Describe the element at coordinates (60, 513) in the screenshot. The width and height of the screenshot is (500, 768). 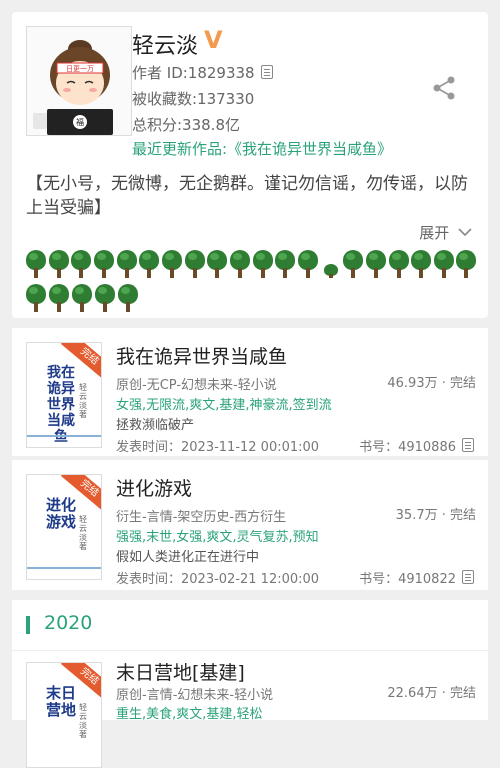
I see `cover-title: 进化游戏` at that location.